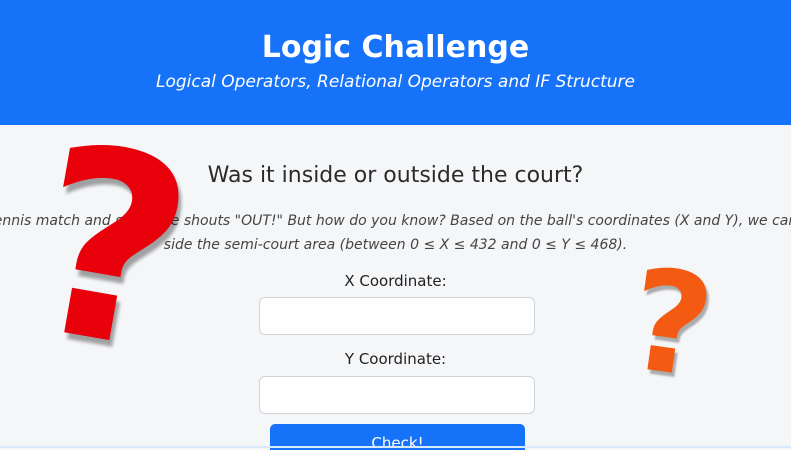 This screenshot has width=791, height=450. Describe the element at coordinates (395, 281) in the screenshot. I see `x-coordinate-label: X Coordinate:` at that location.